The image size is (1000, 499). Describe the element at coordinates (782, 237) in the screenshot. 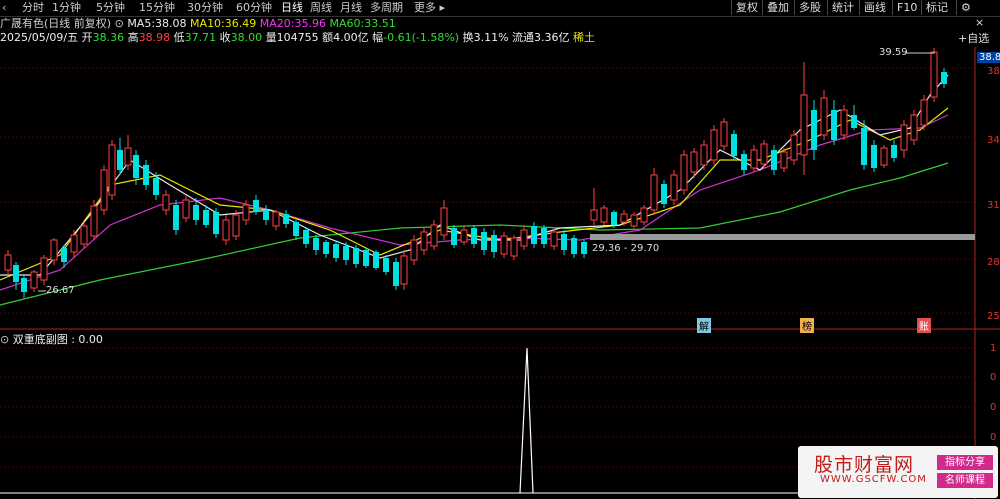

I see `support-zone-band` at that location.